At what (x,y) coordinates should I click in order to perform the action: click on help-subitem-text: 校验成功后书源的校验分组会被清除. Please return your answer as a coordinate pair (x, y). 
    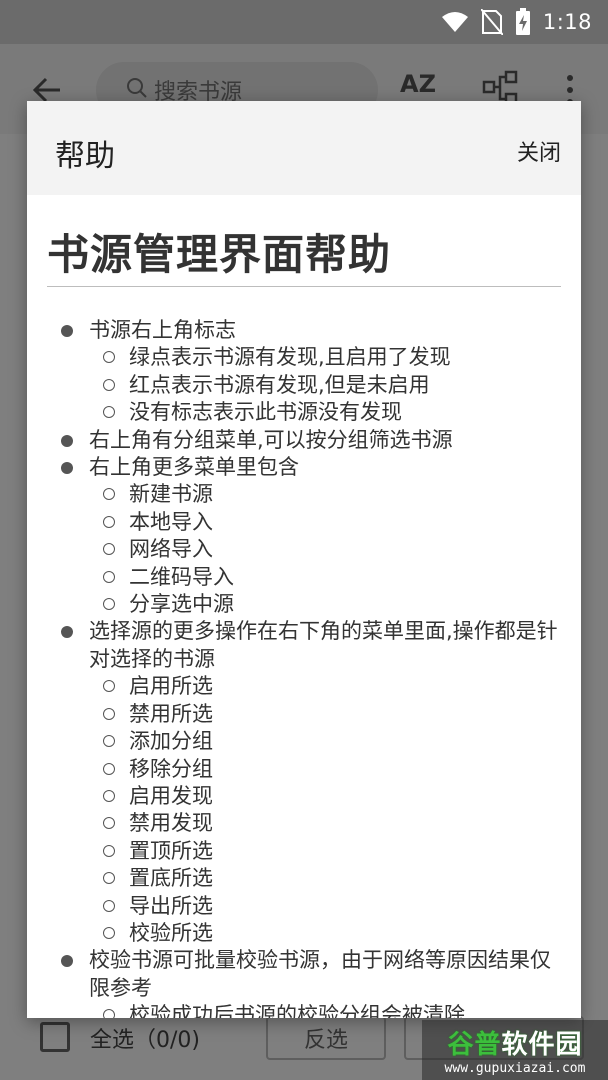
    Looking at the image, I should click on (297, 1010).